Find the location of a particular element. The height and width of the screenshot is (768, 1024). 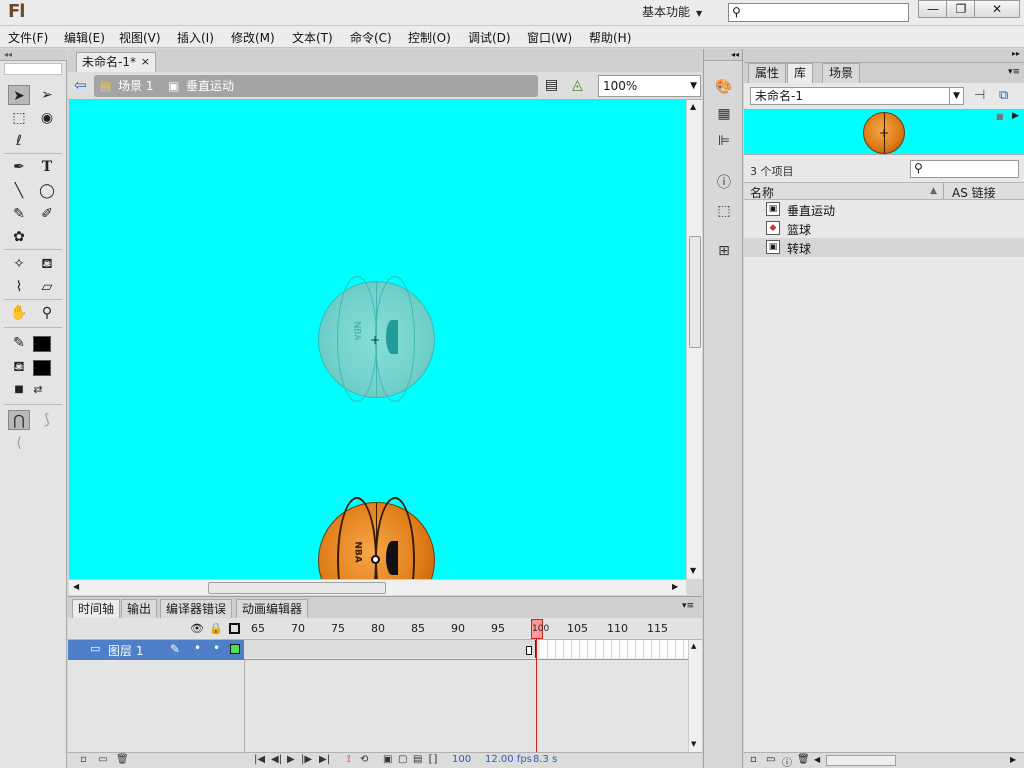

components-icon: ⊞ is located at coordinates (724, 251).